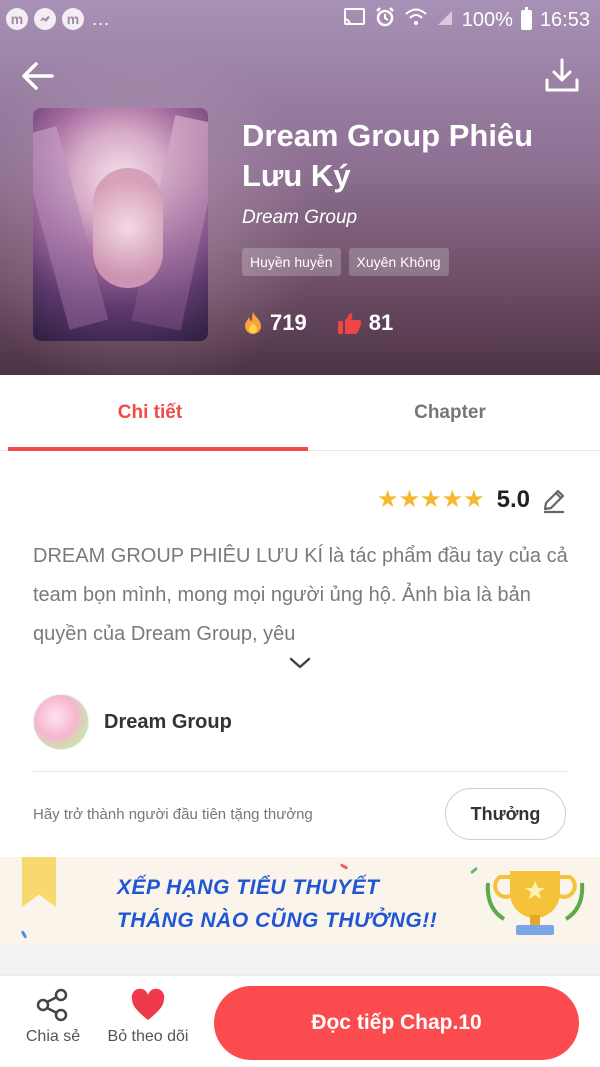 The width and height of the screenshot is (600, 1067). What do you see at coordinates (381, 322) in the screenshot?
I see `like-count-value: 81` at bounding box center [381, 322].